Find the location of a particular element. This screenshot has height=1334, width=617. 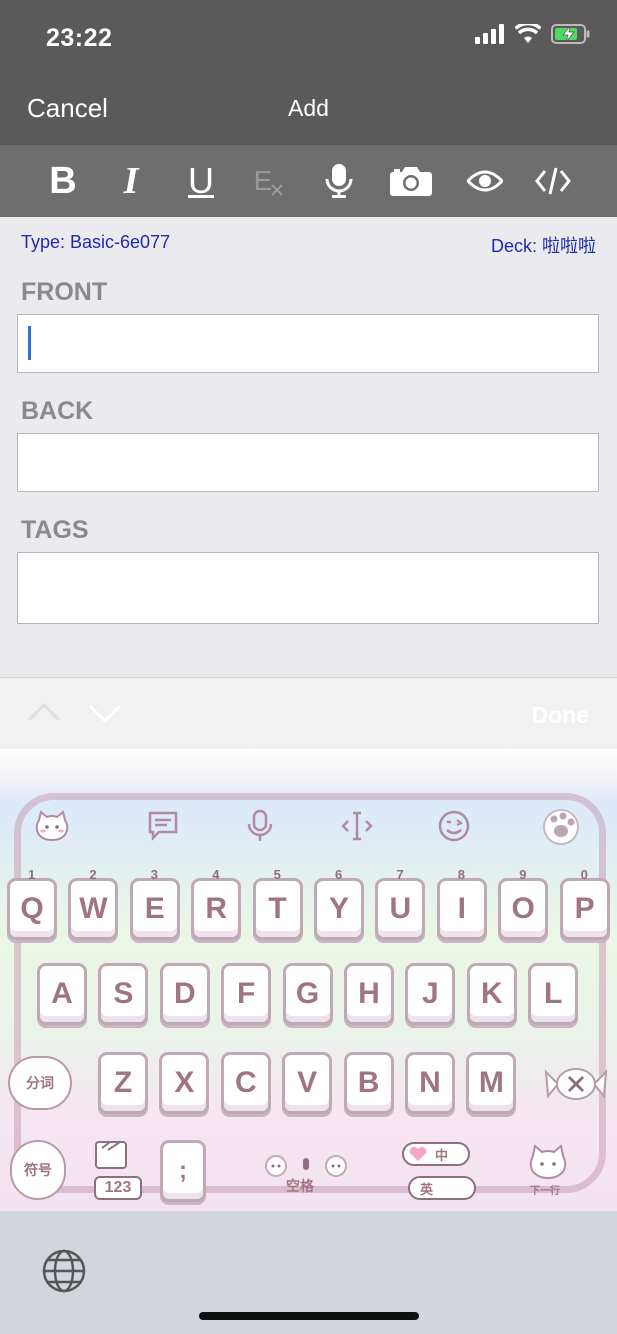

key-f: F is located at coordinates (246, 994).